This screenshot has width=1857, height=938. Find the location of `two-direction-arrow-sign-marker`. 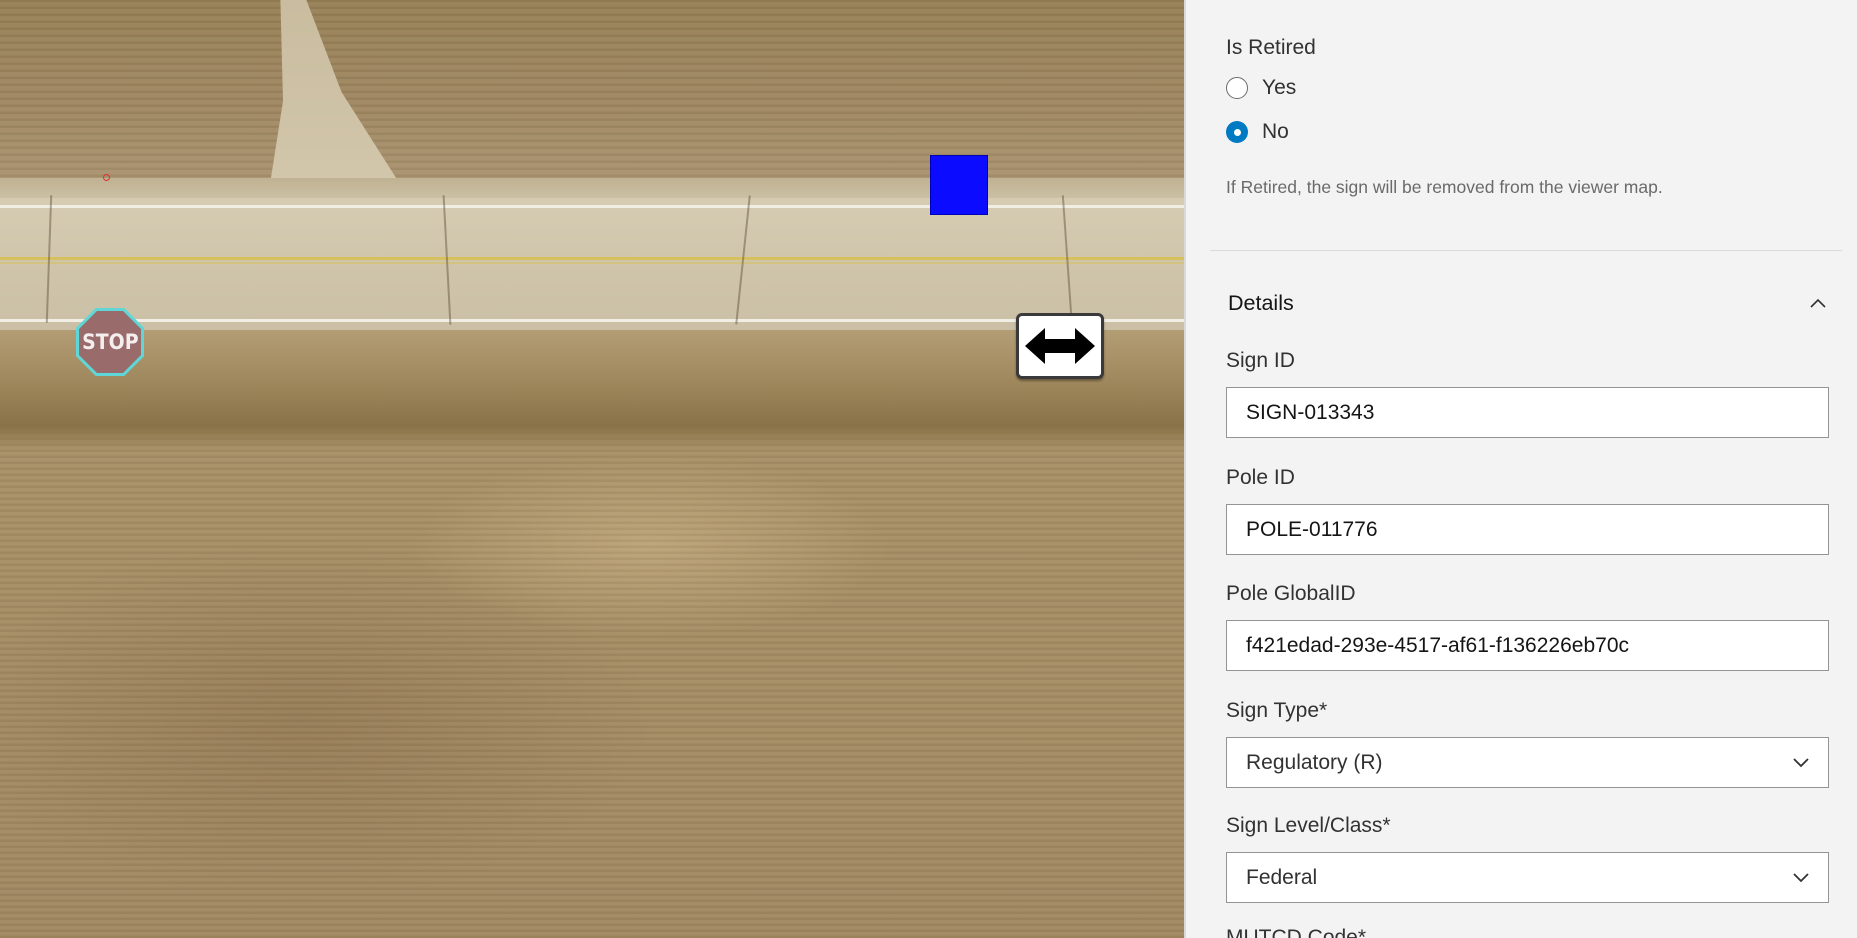

two-direction-arrow-sign-marker is located at coordinates (1060, 346).